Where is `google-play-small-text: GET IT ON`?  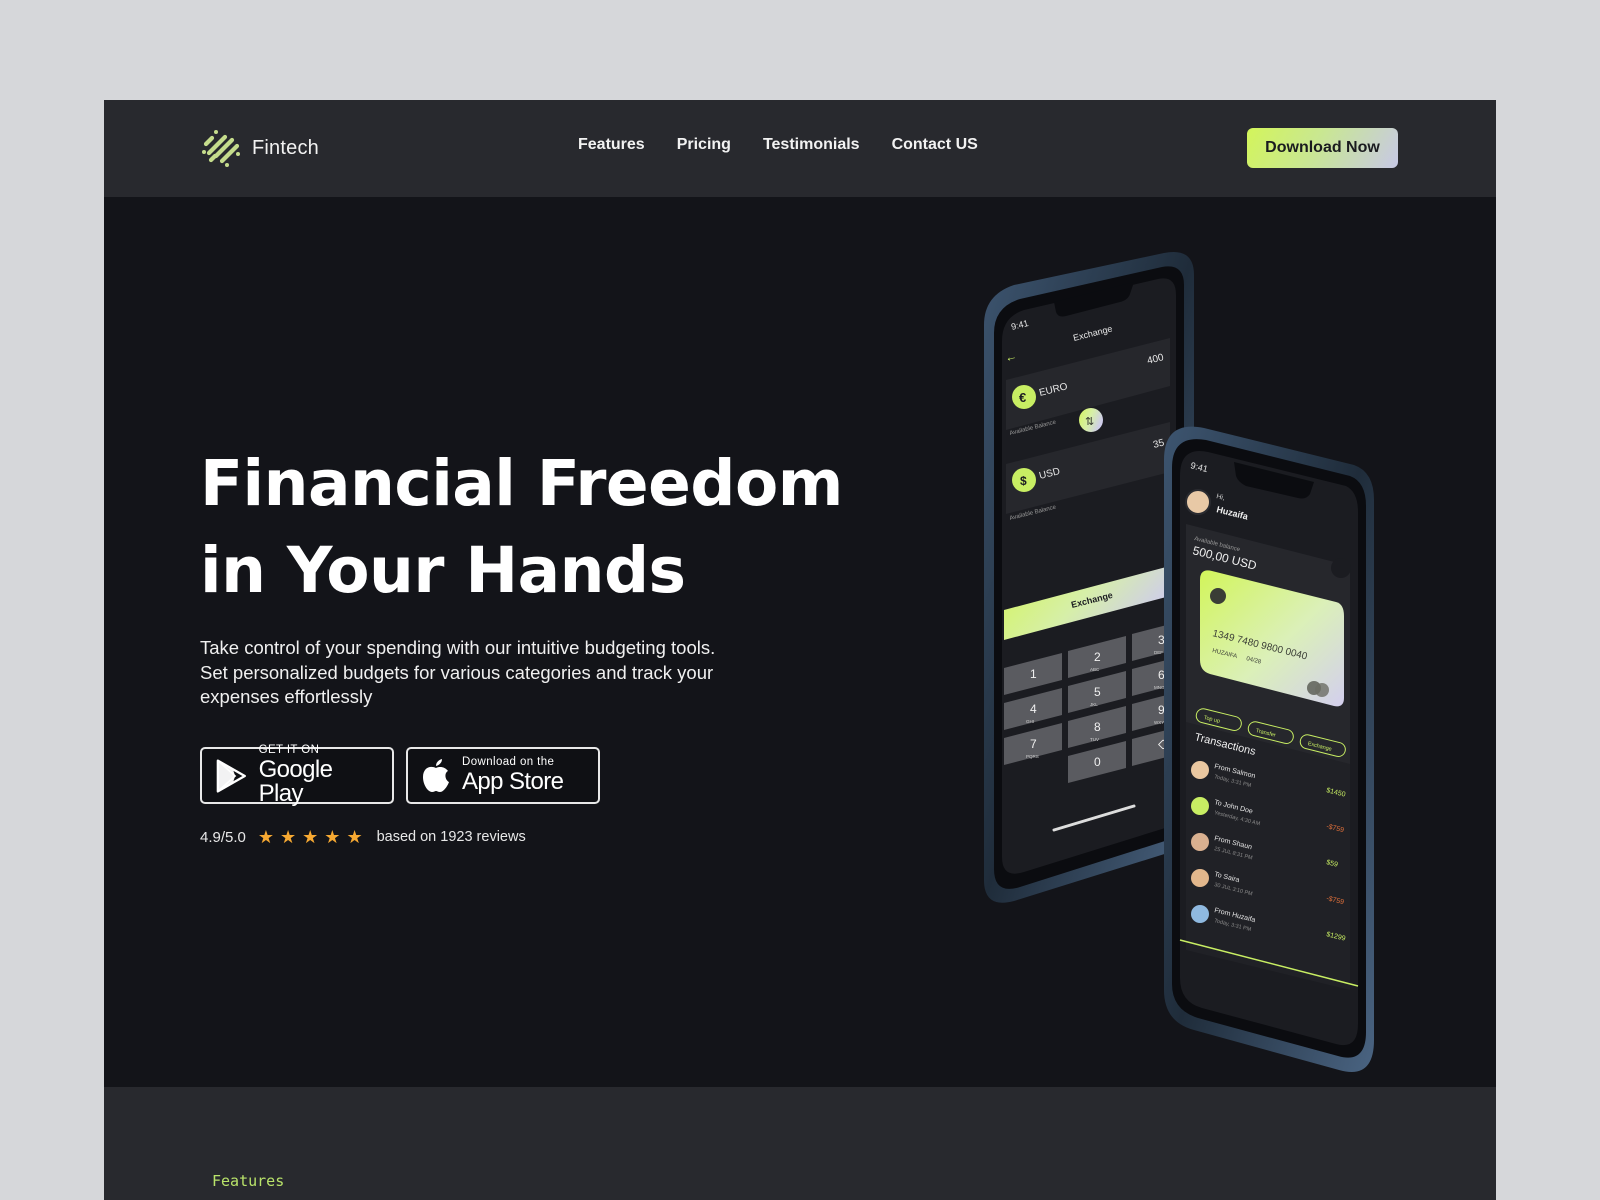 google-play-small-text: GET IT ON is located at coordinates (289, 749).